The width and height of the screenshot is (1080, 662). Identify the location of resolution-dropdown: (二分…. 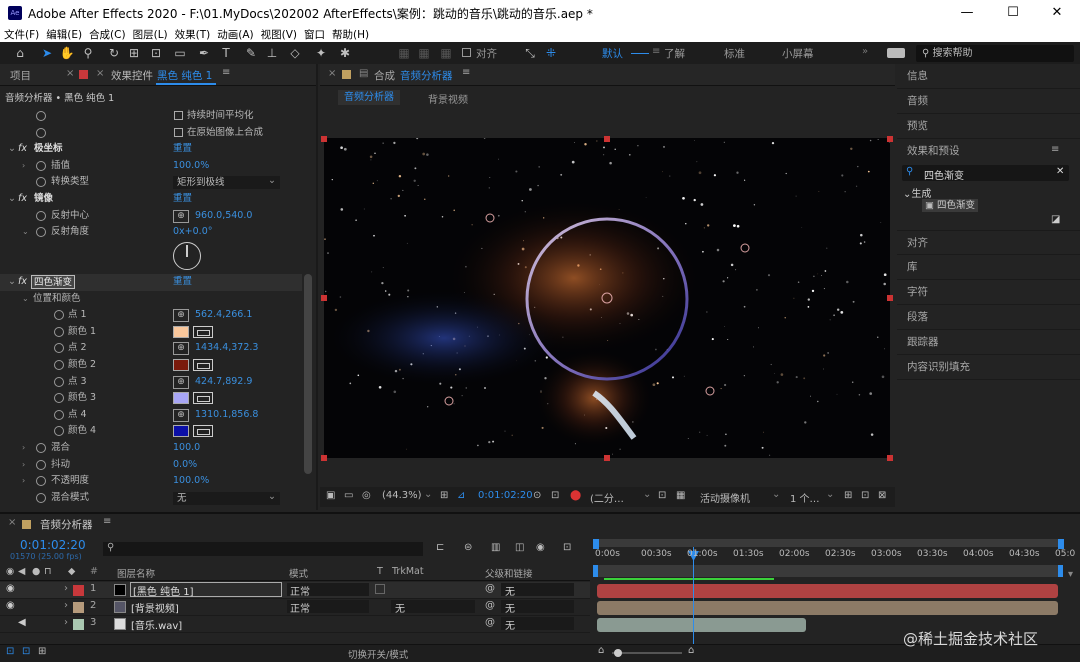
(607, 497).